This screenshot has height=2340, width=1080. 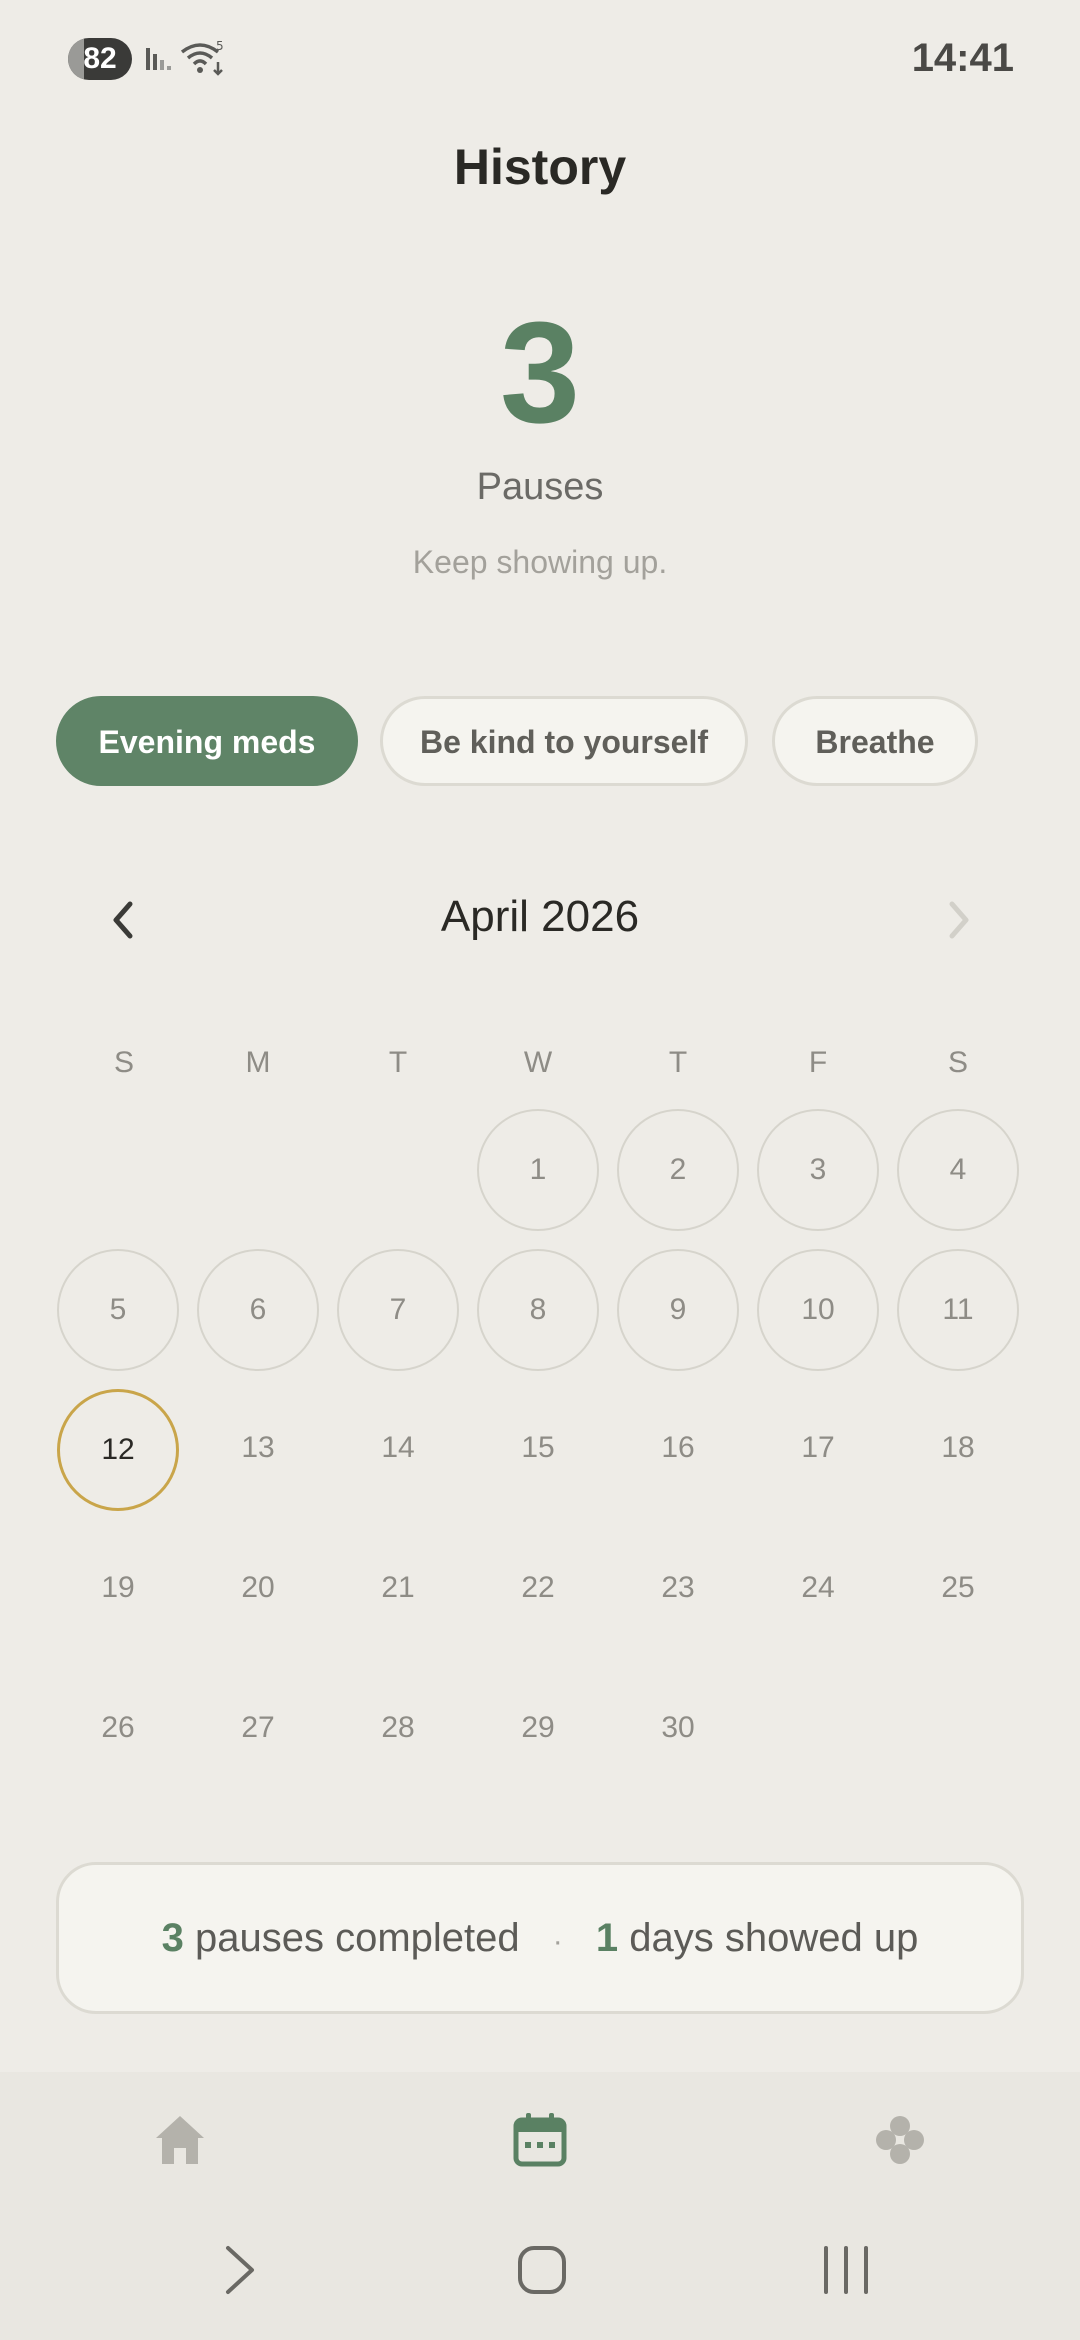 What do you see at coordinates (258, 1310) in the screenshot?
I see `calendar-day: 6` at bounding box center [258, 1310].